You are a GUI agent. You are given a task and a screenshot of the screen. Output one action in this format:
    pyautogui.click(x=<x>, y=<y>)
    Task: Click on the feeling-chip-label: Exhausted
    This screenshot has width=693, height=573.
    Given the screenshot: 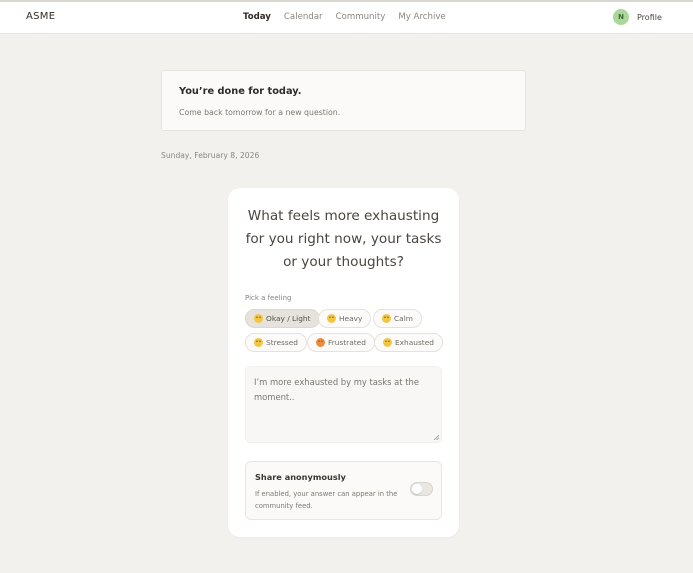 What is the action you would take?
    pyautogui.click(x=414, y=342)
    